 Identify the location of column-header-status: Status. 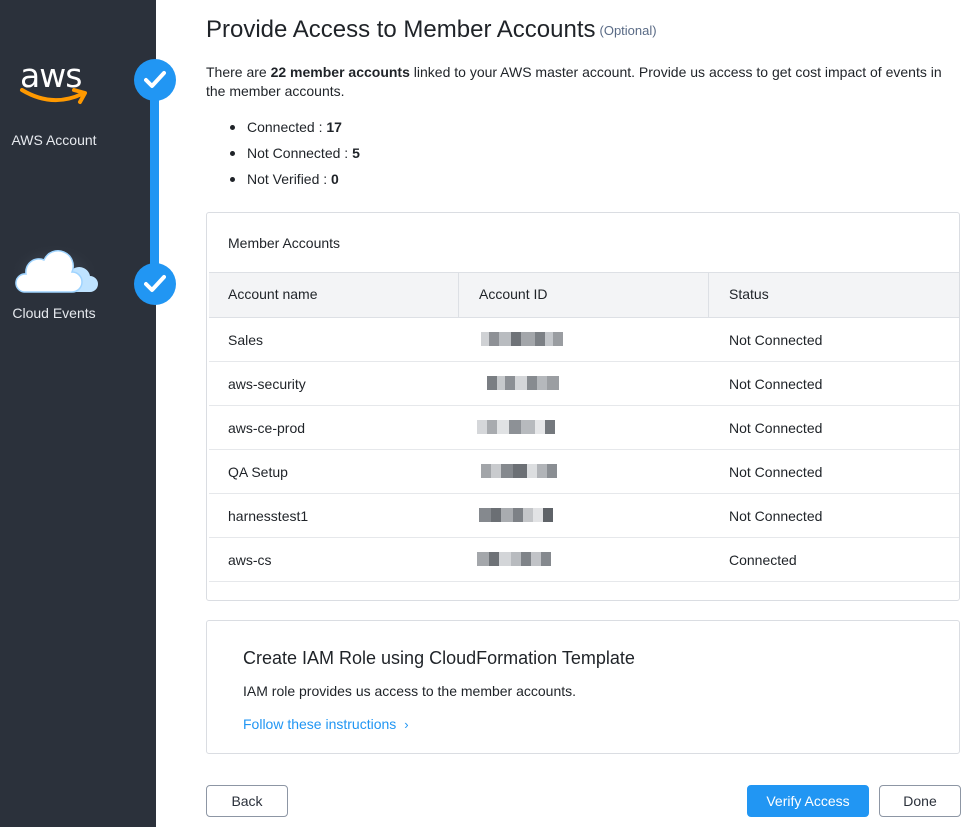
(749, 294).